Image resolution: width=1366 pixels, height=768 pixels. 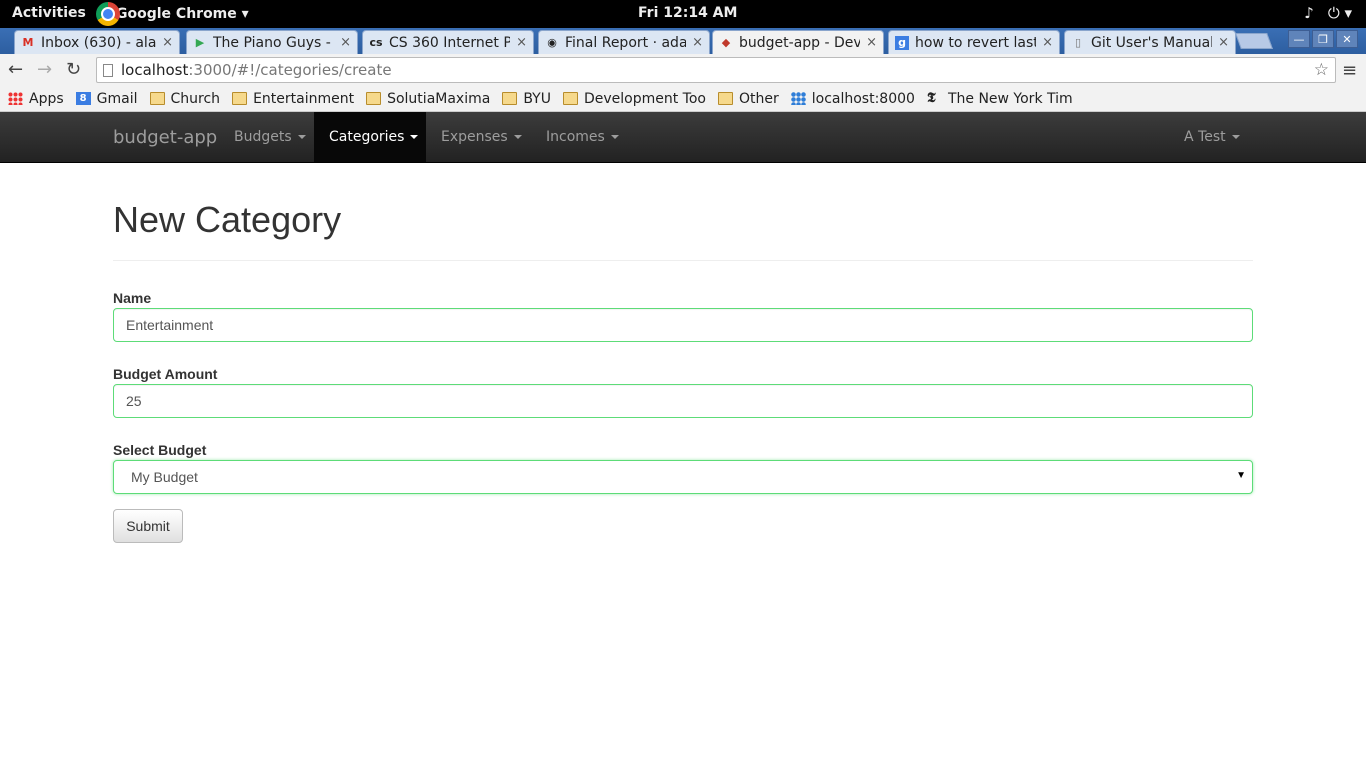 What do you see at coordinates (931, 98) in the screenshot?
I see `nyt-logo-icon: 𝕿` at bounding box center [931, 98].